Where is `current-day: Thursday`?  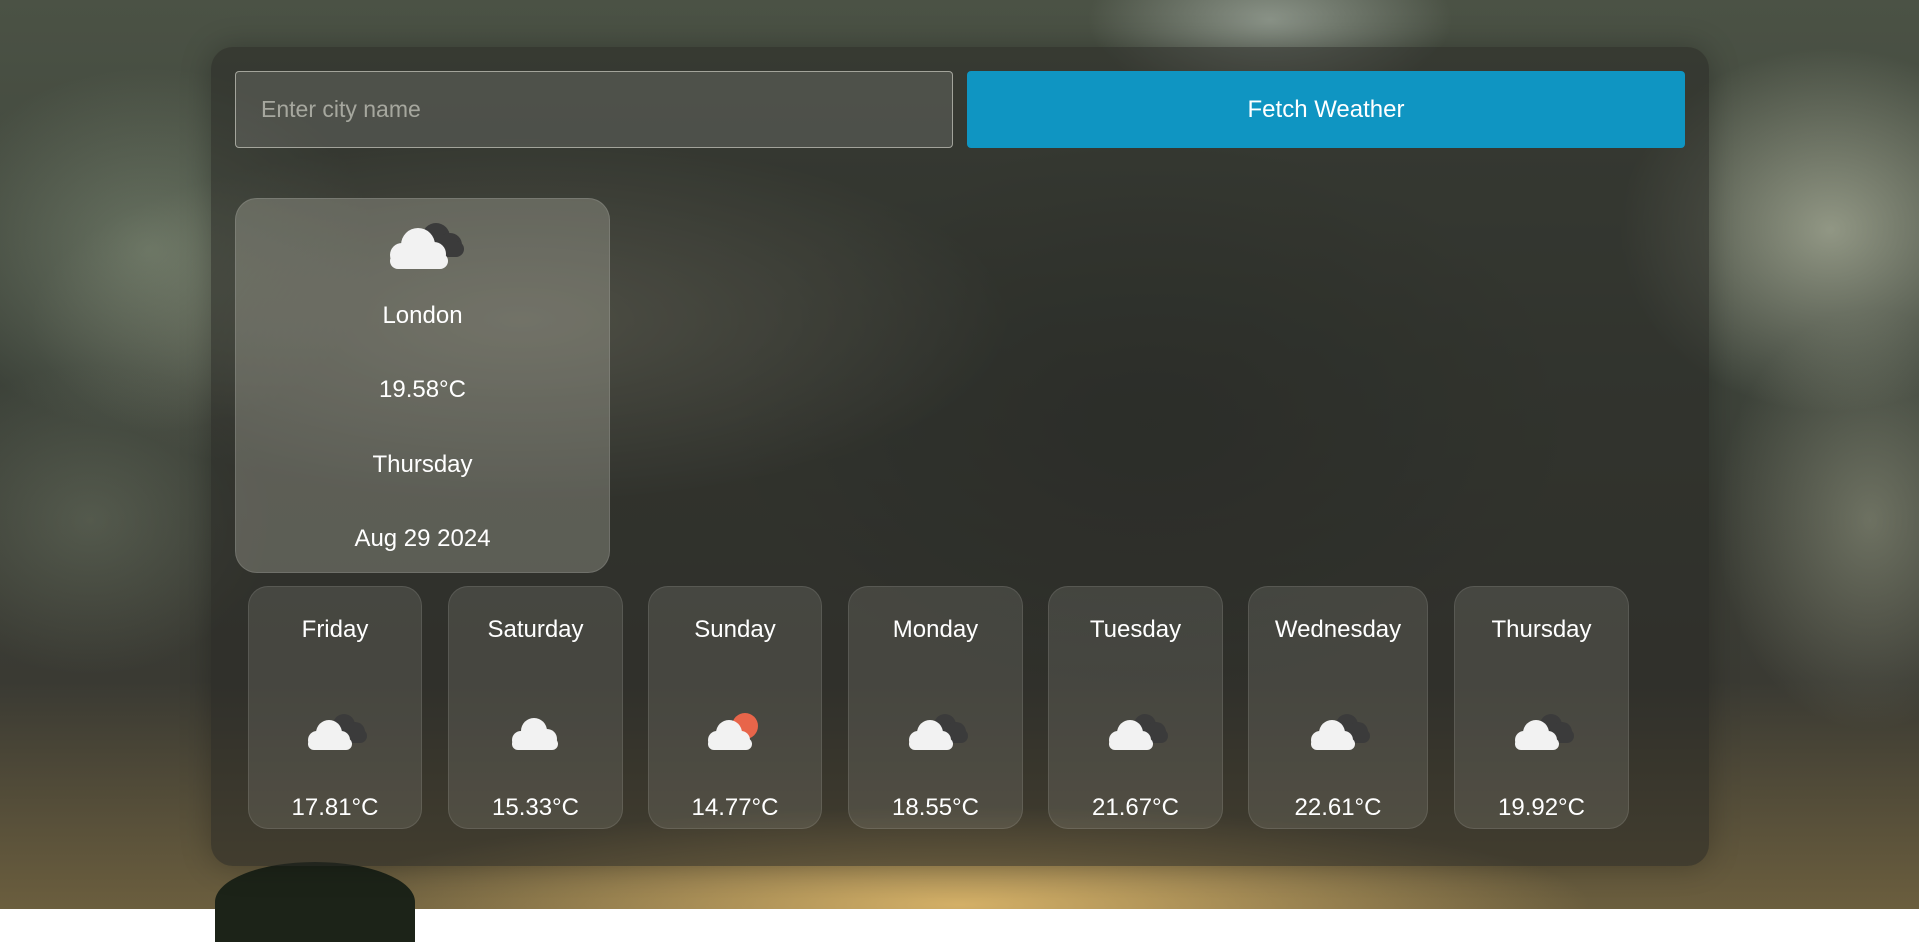 current-day: Thursday is located at coordinates (422, 464).